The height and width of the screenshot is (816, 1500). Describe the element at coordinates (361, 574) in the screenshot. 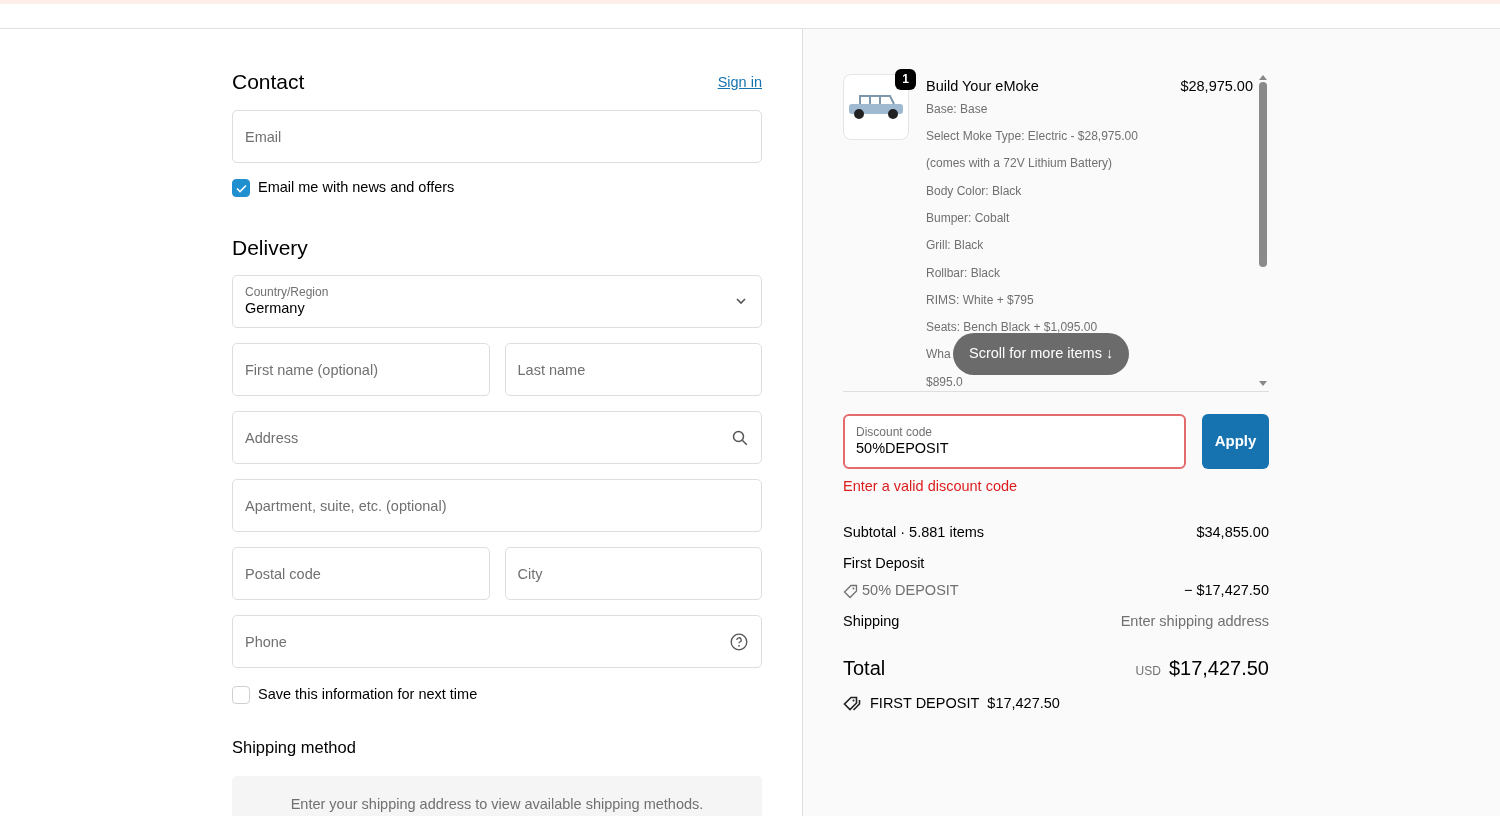

I see `input-field: Postal code` at that location.